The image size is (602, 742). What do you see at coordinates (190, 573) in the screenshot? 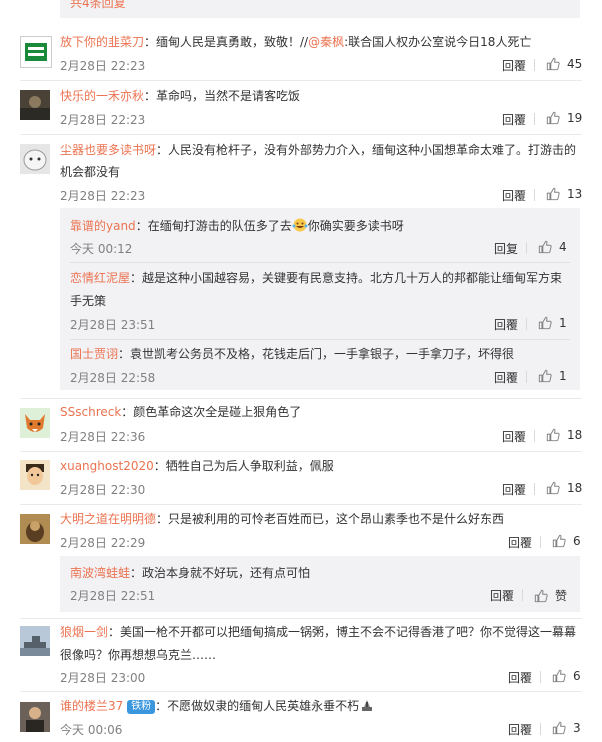
I see `subreply-text: 南波湾蛙蛙：政治本身就不好玩，还有点可怕` at bounding box center [190, 573].